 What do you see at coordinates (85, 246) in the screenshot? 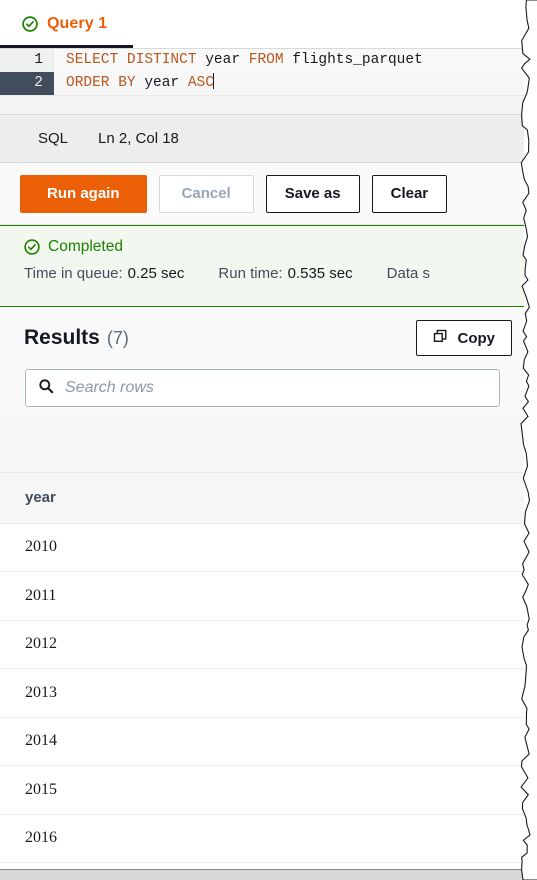
I see `status-text: Completed` at bounding box center [85, 246].